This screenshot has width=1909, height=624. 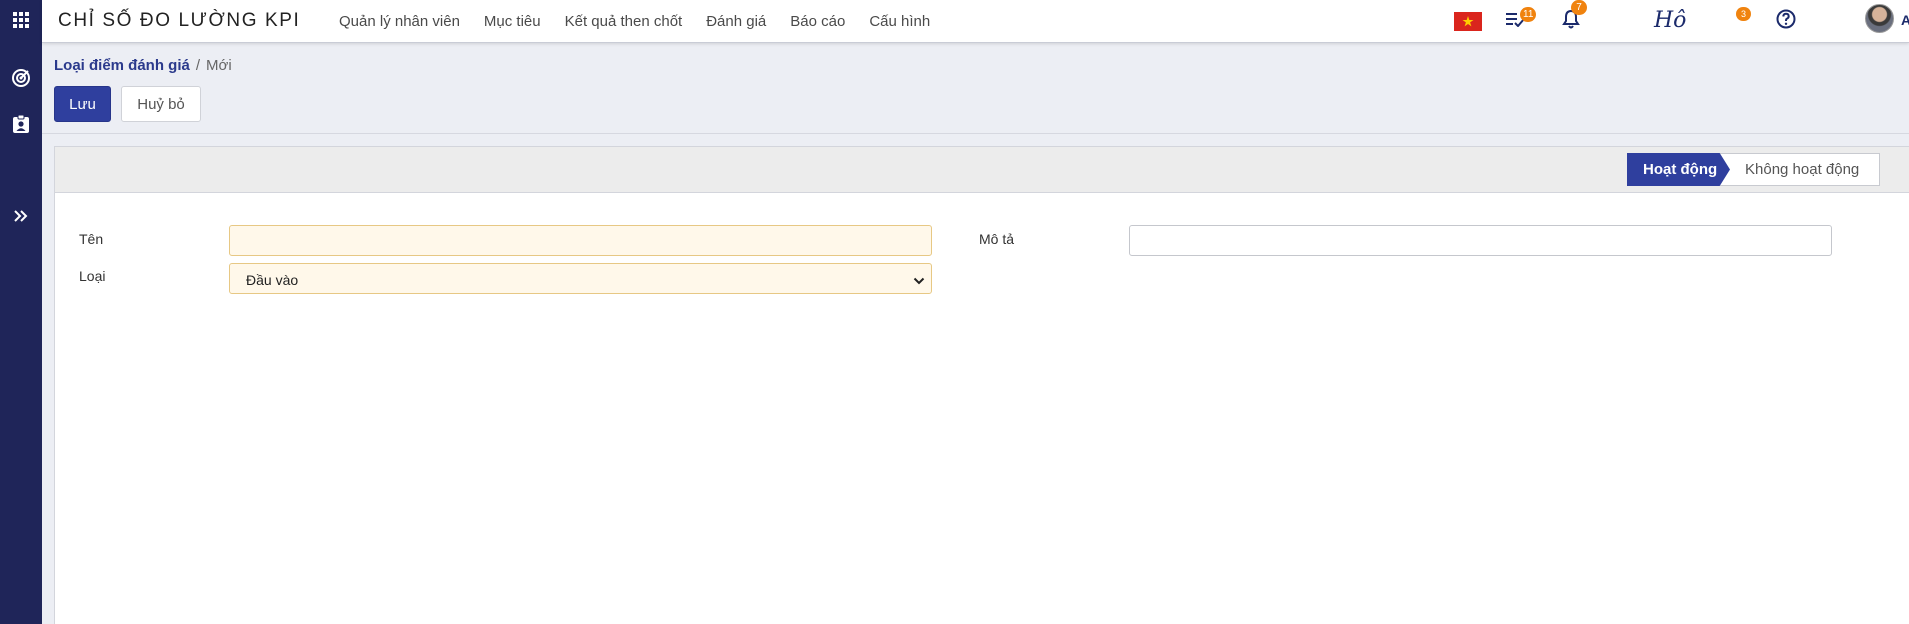 I want to click on app-title: CHỈ SỐ ĐO LƯỜNG KPI, so click(x=179, y=21).